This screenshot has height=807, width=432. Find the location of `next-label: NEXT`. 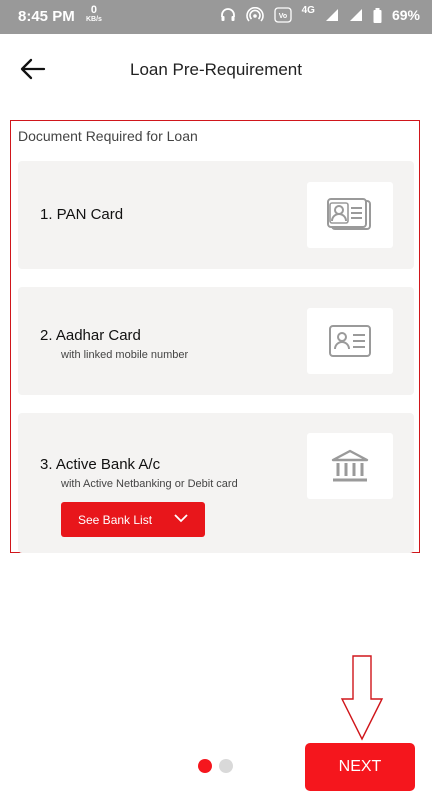

next-label: NEXT is located at coordinates (360, 766).